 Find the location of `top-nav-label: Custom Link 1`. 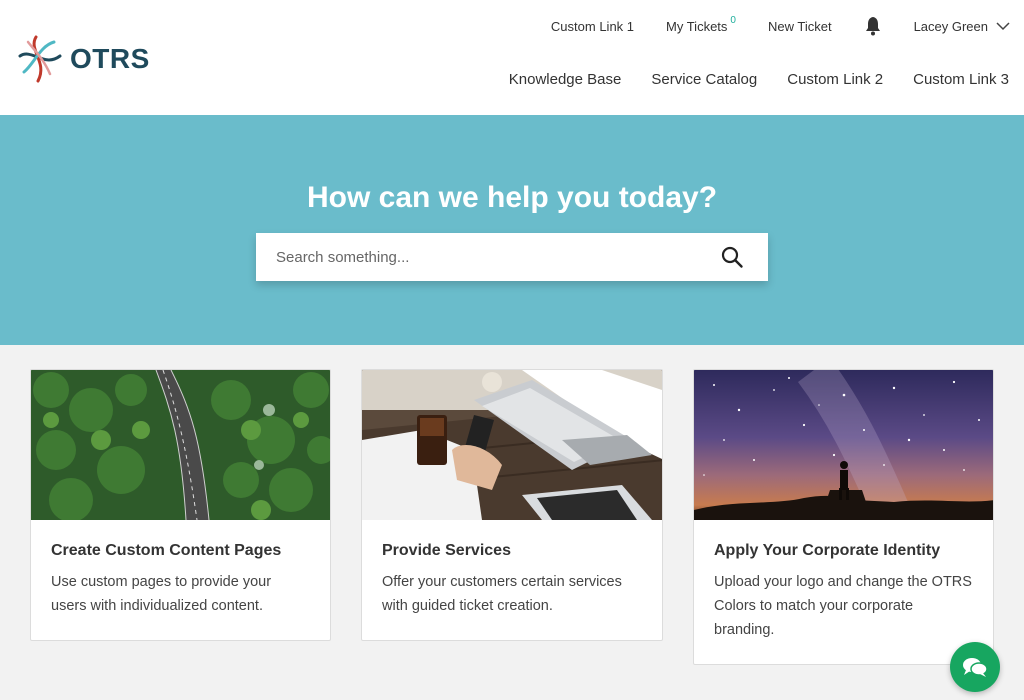

top-nav-label: Custom Link 1 is located at coordinates (592, 26).